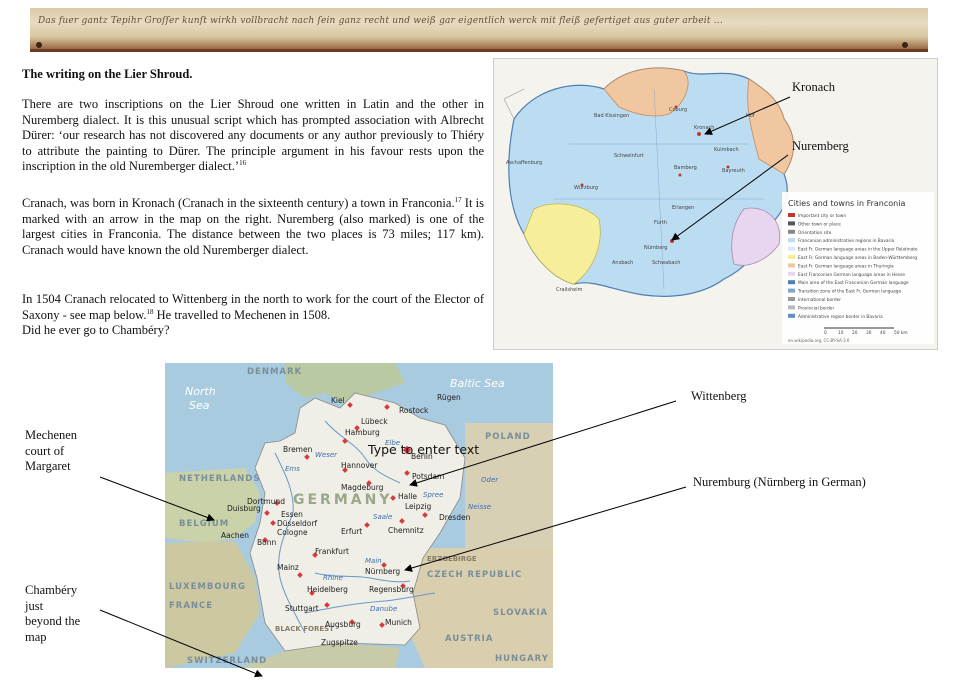 This screenshot has height=682, width=965. I want to click on city-bremen: Bremen, so click(298, 449).